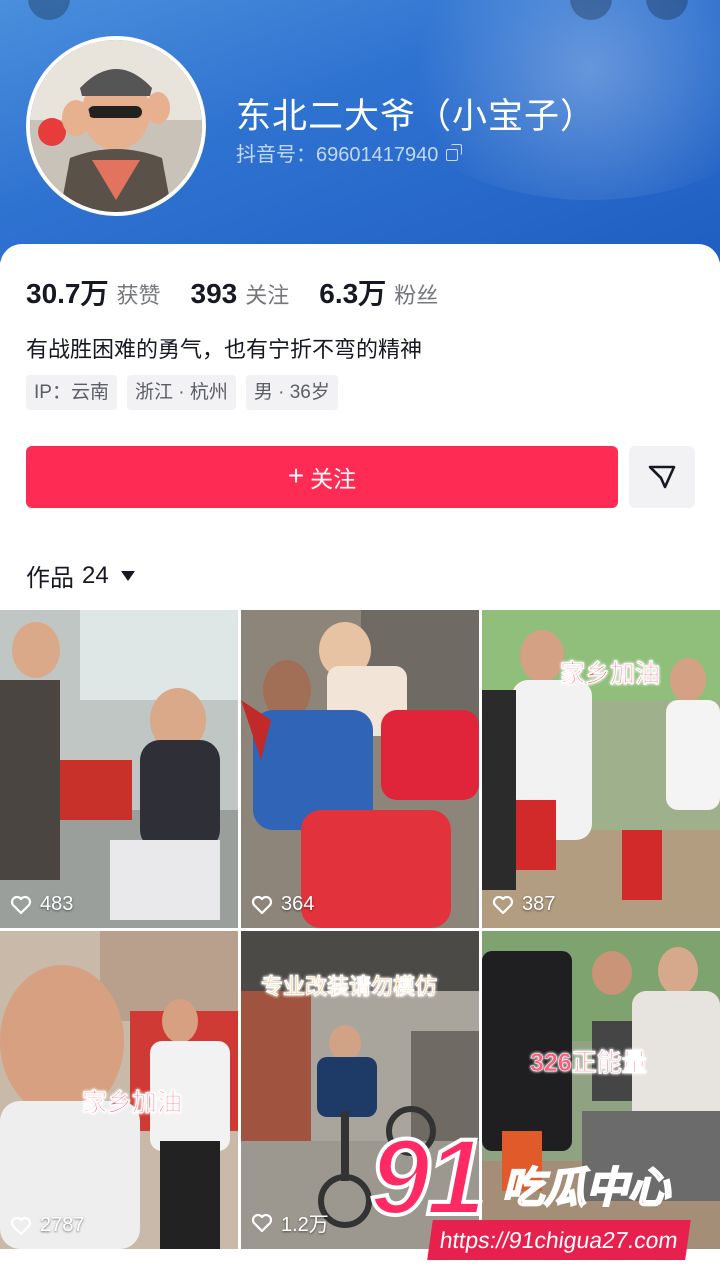 The width and height of the screenshot is (720, 1280). I want to click on tag-gender-age: 男 · 36岁, so click(291, 392).